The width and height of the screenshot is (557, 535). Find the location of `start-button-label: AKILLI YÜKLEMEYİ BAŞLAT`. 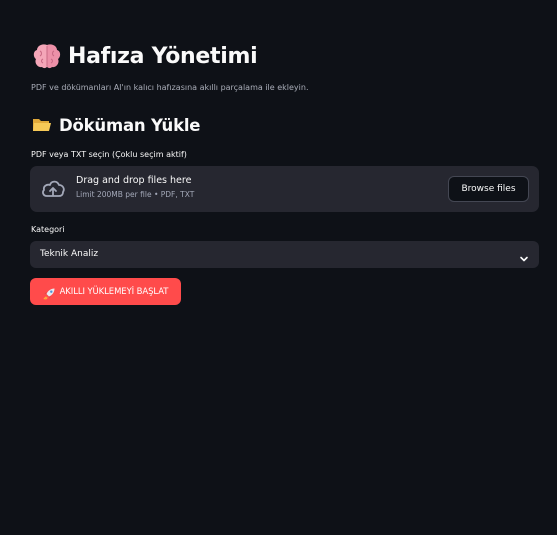

start-button-label: AKILLI YÜKLEMEYİ BAŞLAT is located at coordinates (114, 291).